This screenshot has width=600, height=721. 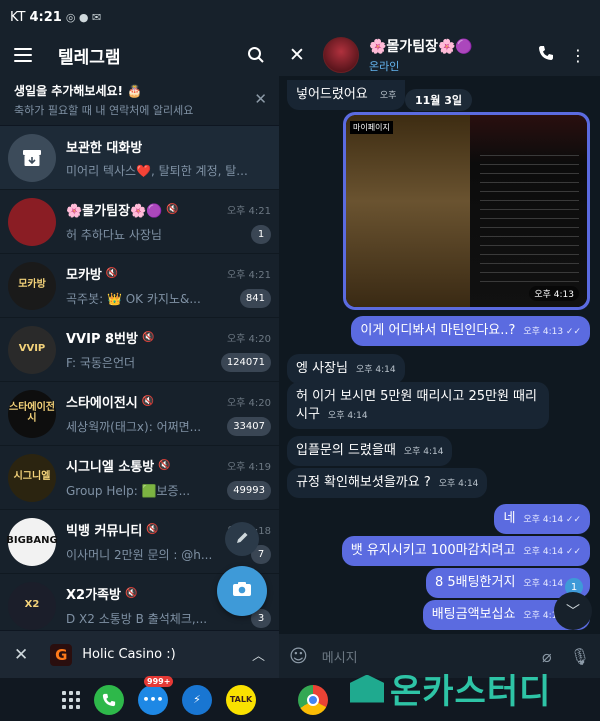 I want to click on avatar-text: BIGBANG, so click(x=32, y=541).